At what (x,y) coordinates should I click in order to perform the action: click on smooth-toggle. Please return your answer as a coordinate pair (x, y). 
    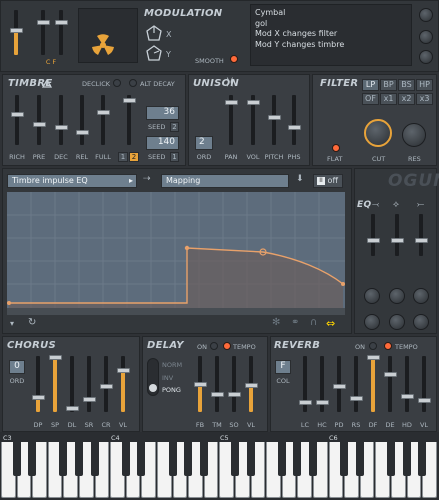
    Looking at the image, I should click on (234, 59).